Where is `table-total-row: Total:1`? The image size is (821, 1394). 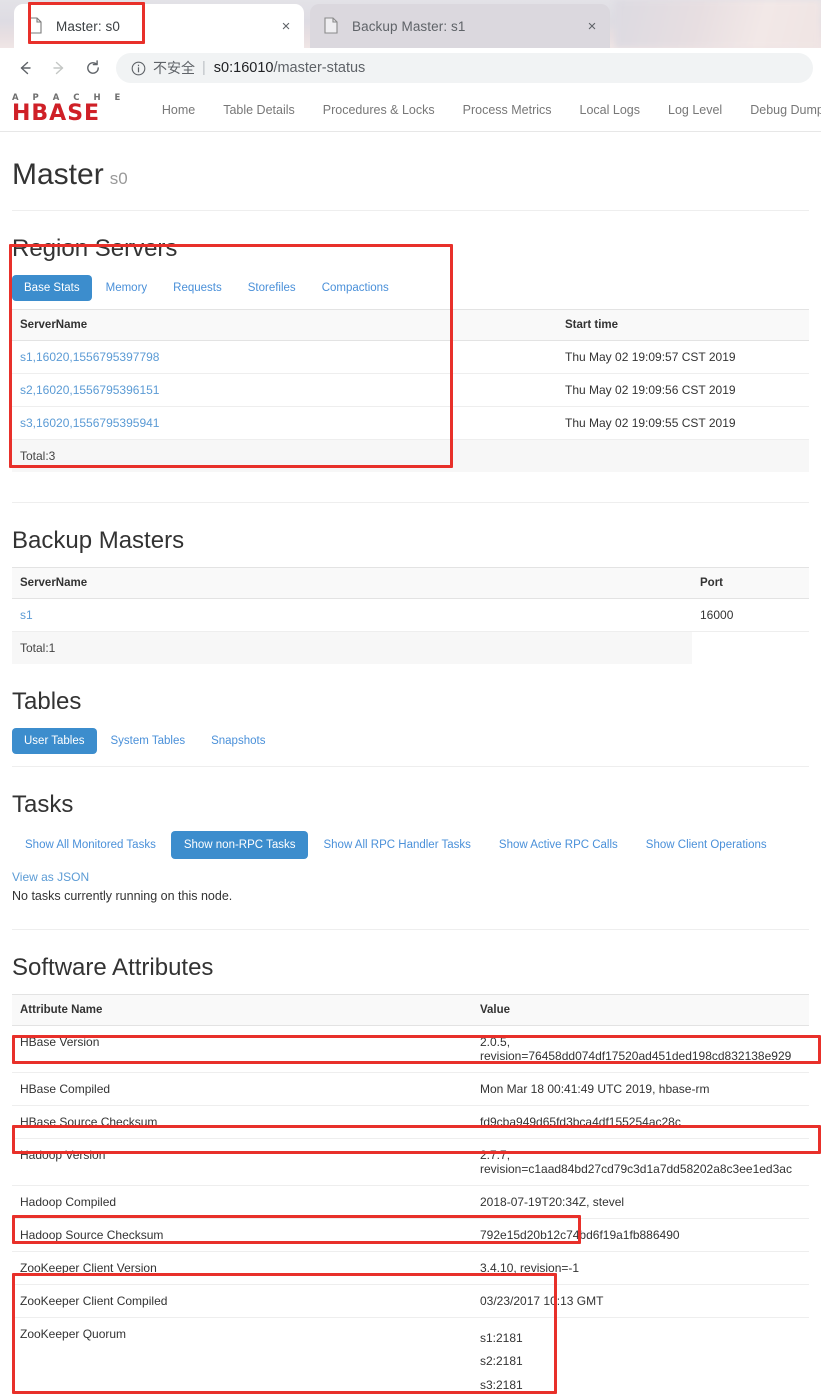 table-total-row: Total:1 is located at coordinates (410, 647).